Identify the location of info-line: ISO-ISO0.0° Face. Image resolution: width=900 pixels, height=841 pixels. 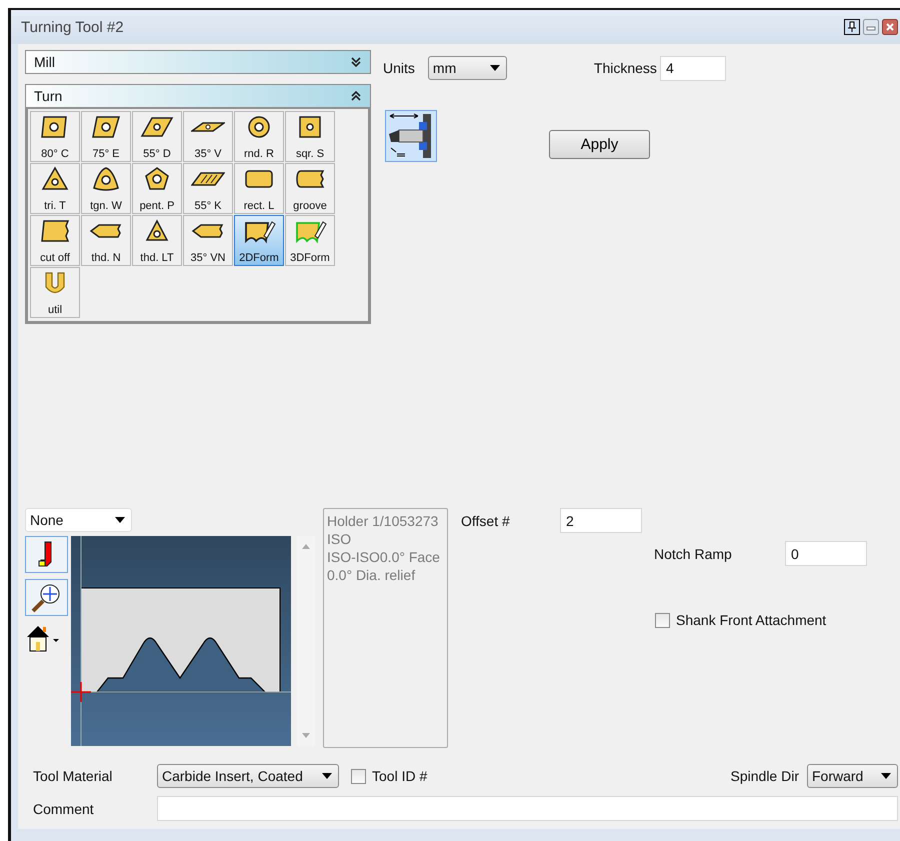
(384, 557).